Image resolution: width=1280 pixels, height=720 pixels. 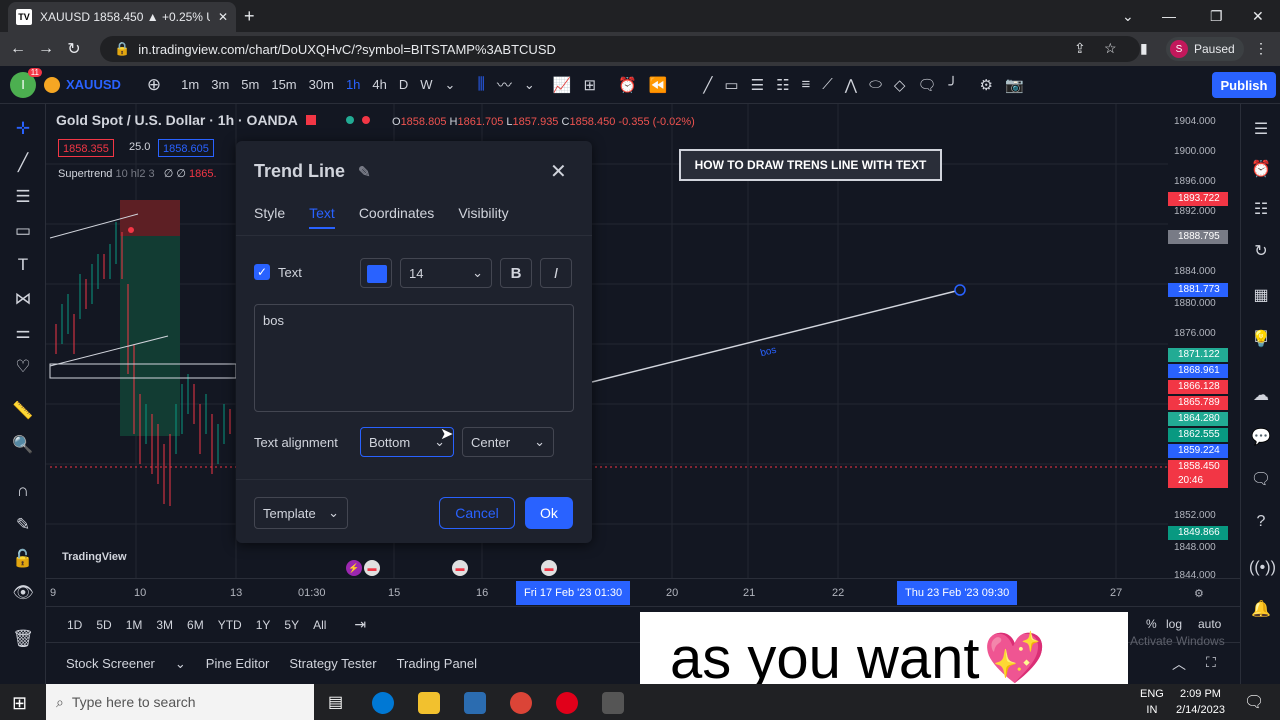 I want to click on store-icon, so click(x=475, y=703).